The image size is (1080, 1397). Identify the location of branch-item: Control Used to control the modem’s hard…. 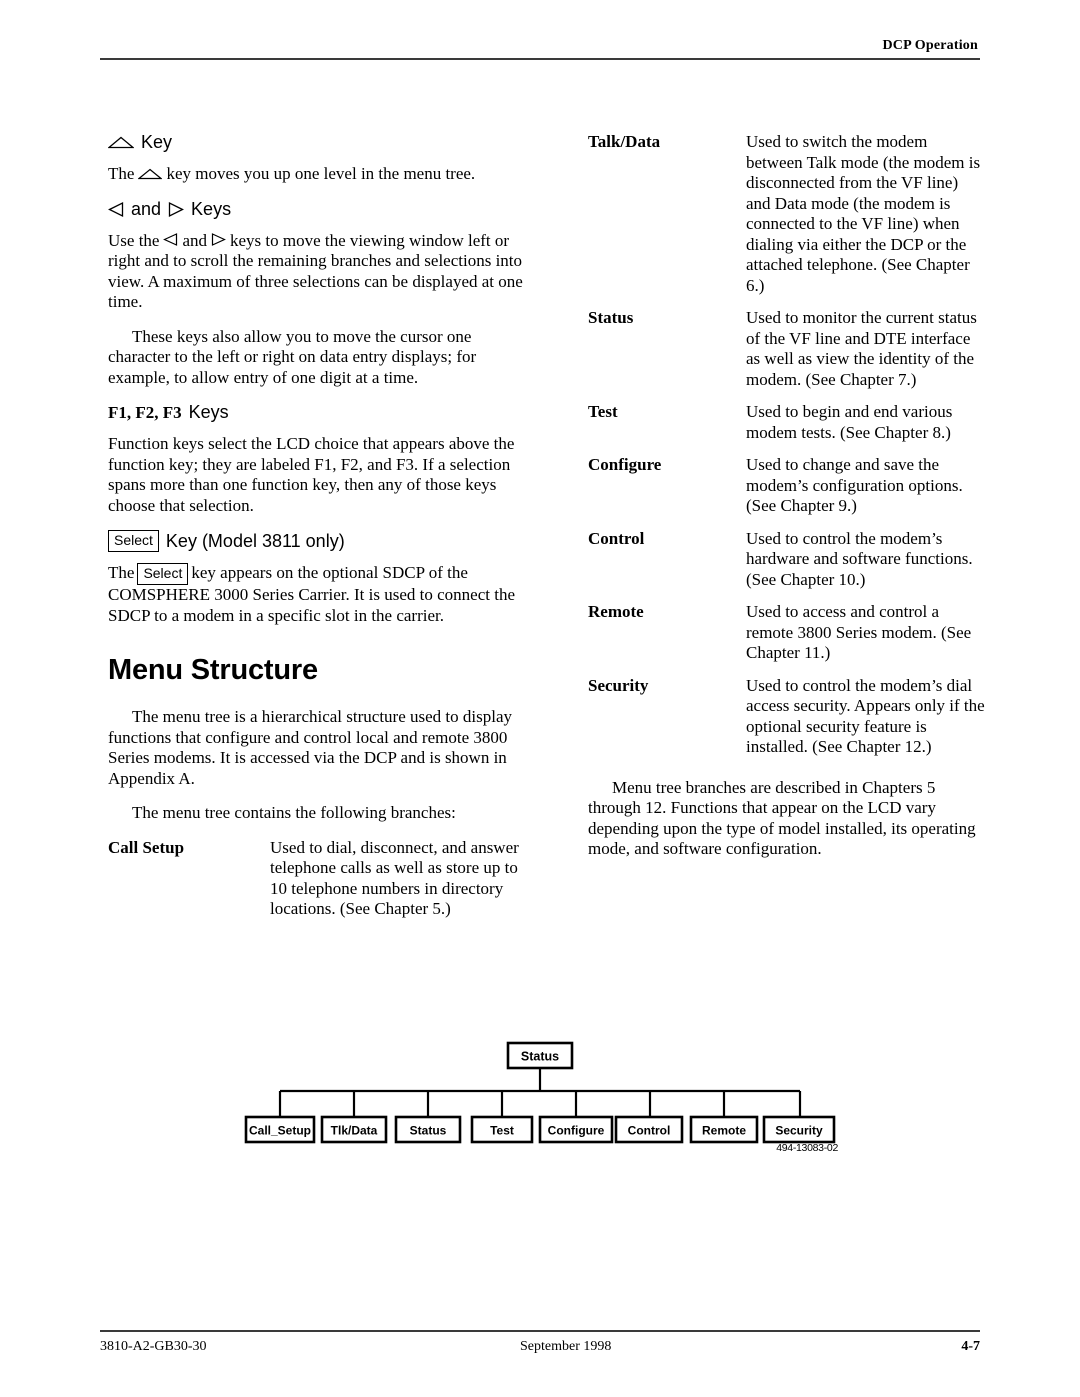
(788, 560).